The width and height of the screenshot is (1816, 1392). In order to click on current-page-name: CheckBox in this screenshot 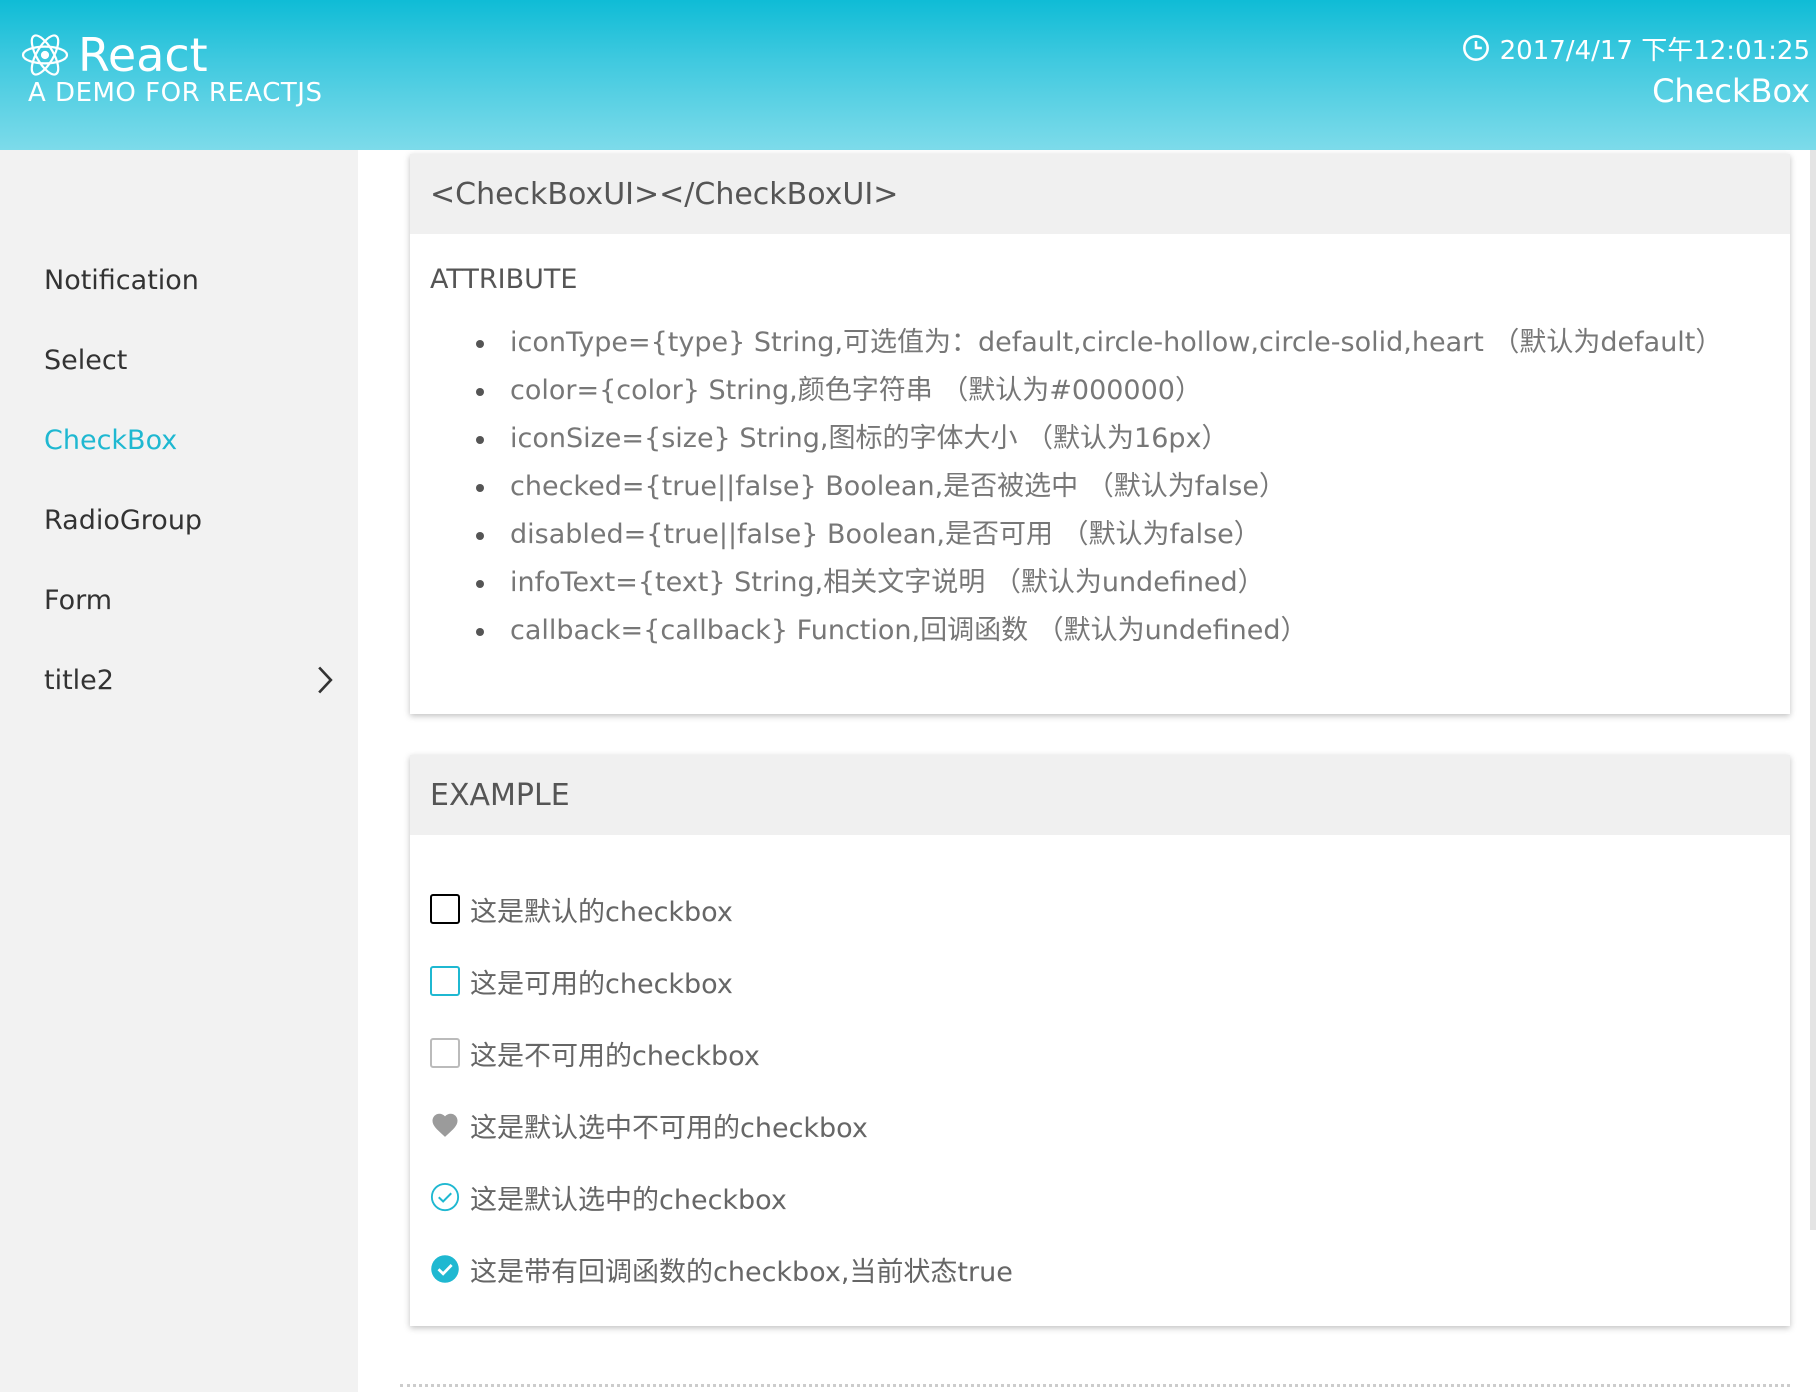, I will do `click(1731, 91)`.